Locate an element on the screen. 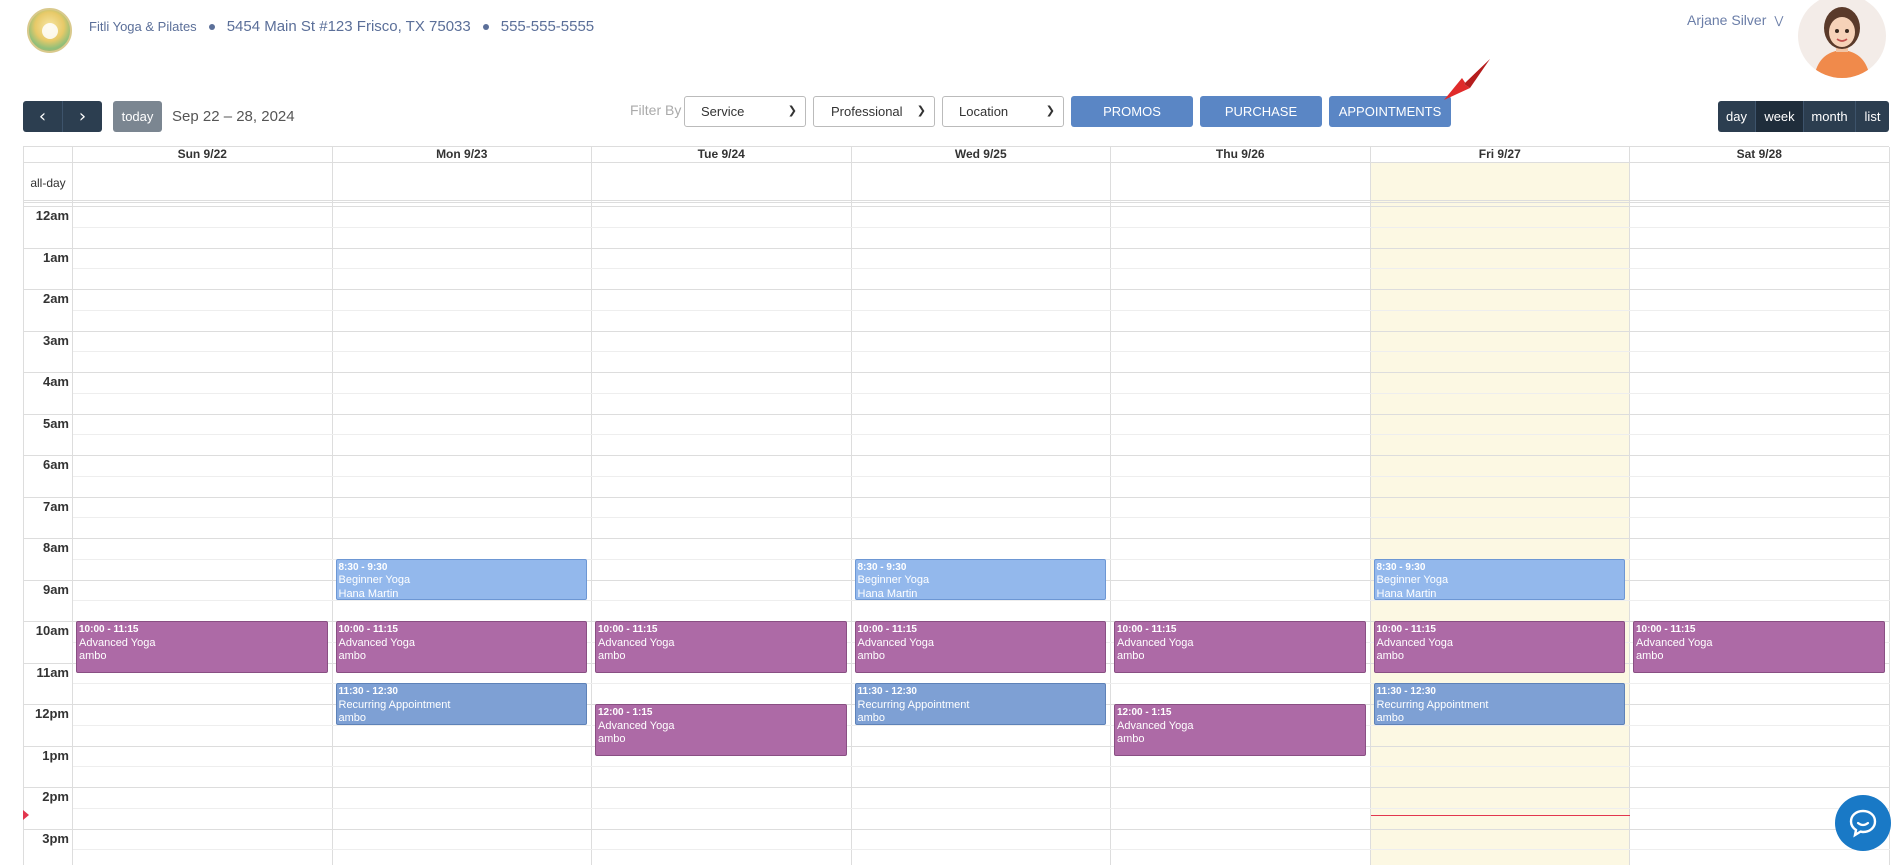 Image resolution: width=1898 pixels, height=865 pixels. chevron-right-icon: › is located at coordinates (82, 116).